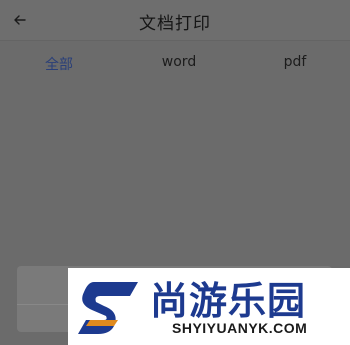 The width and height of the screenshot is (350, 345). I want to click on page-title: 文档打印, so click(175, 24).